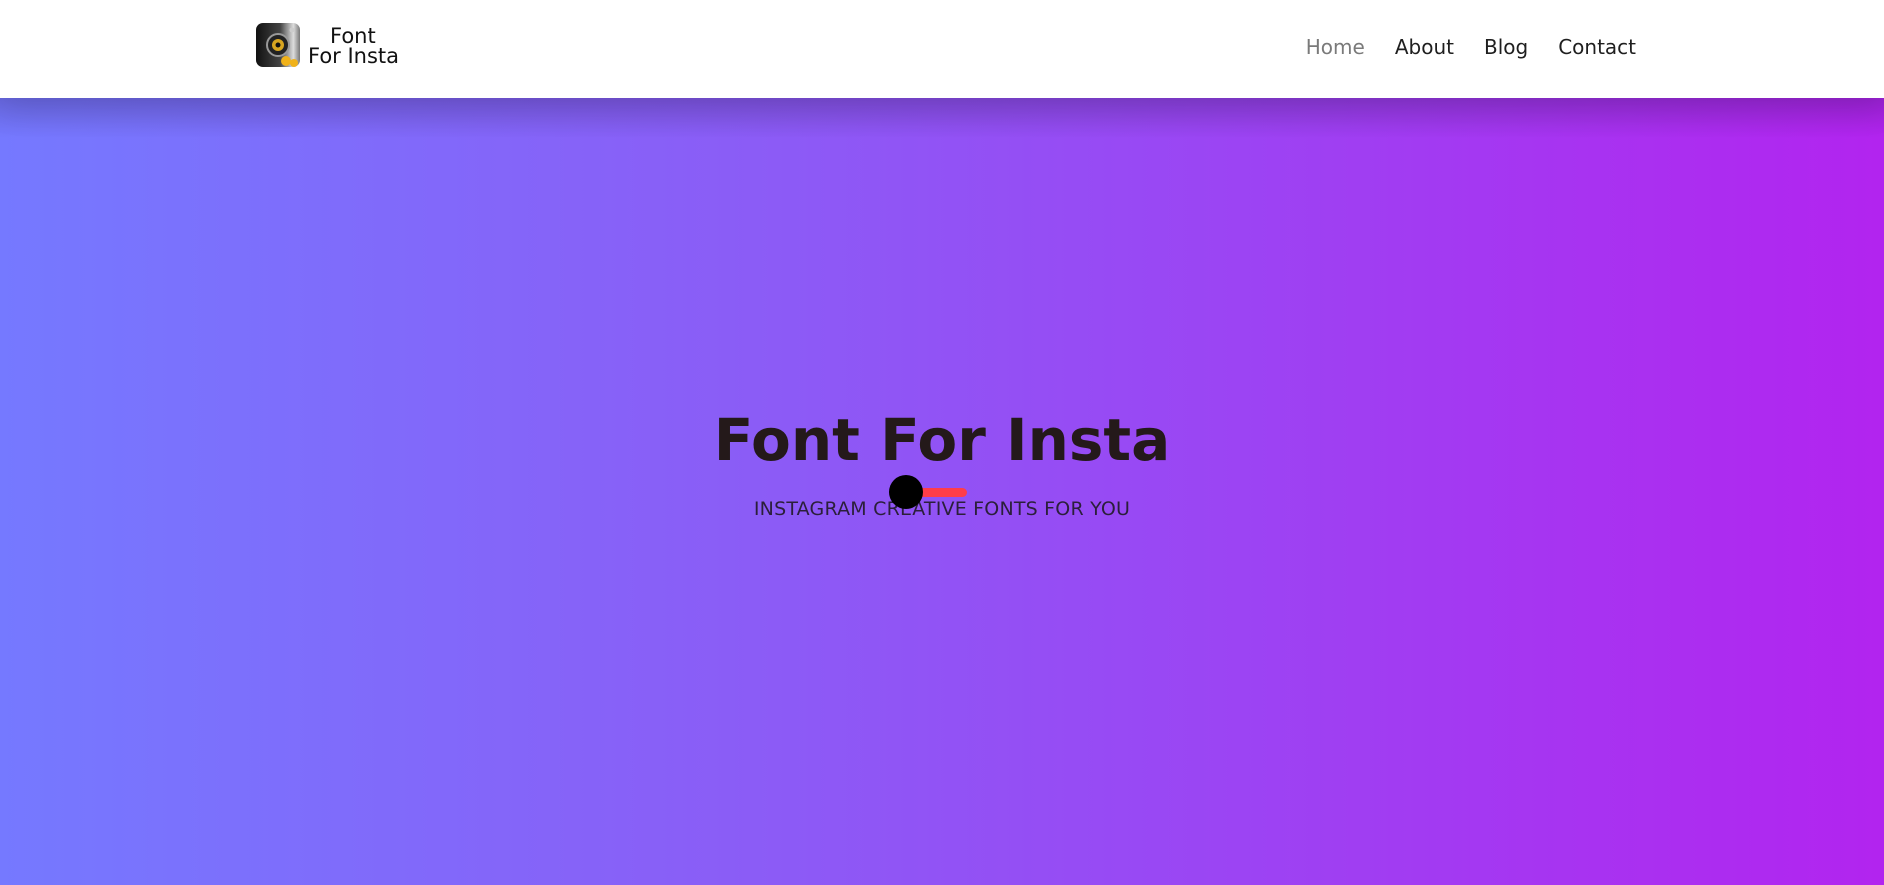  Describe the element at coordinates (279, 46) in the screenshot. I see `camera-logo-icon` at that location.